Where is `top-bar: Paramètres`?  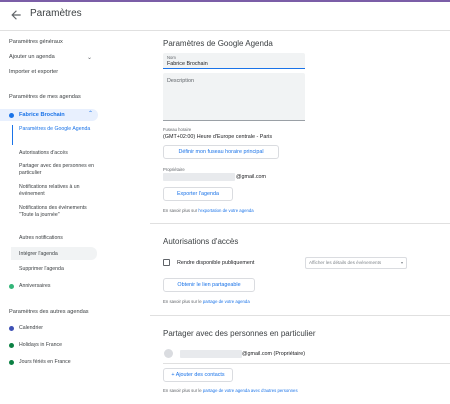 top-bar: Paramètres is located at coordinates (225, 15).